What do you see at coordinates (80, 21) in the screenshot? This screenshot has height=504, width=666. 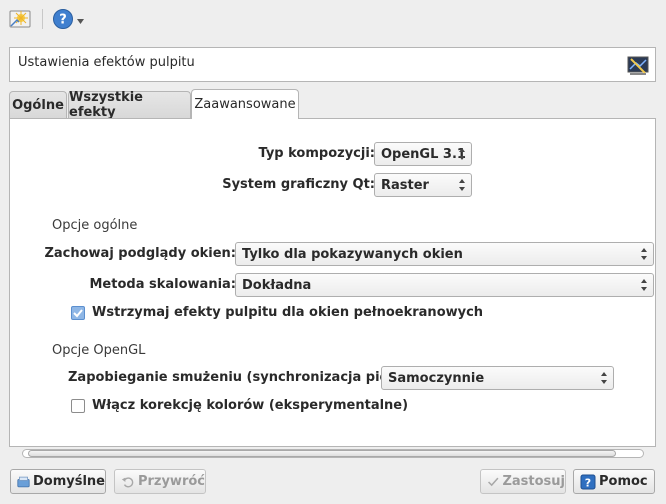 I see `chevron-down-icon` at bounding box center [80, 21].